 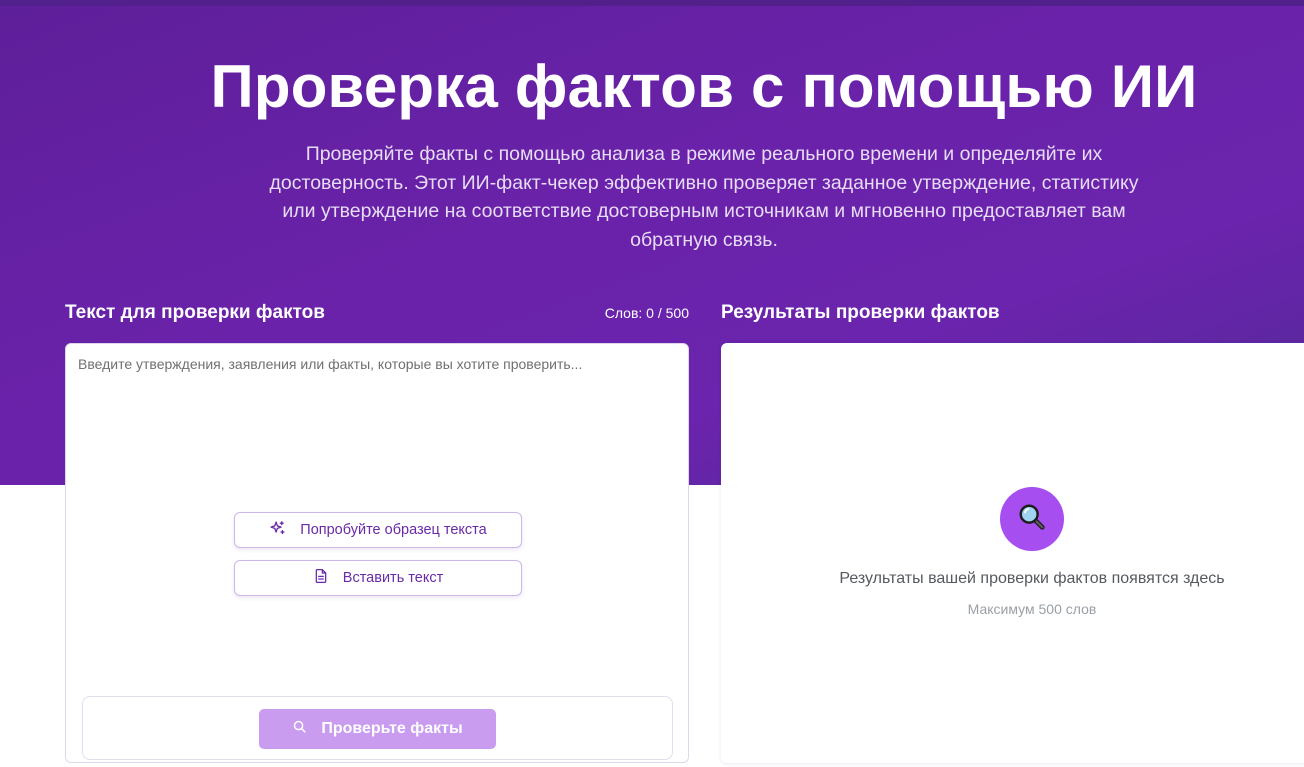 I want to click on check-facts-button: Проверьте факты, so click(x=377, y=729).